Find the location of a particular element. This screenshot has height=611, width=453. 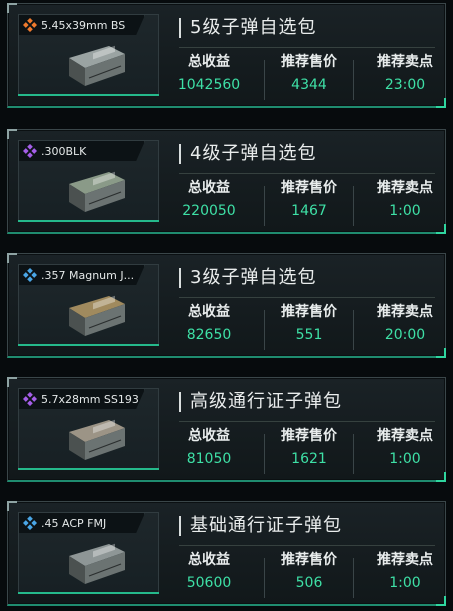

total-profit-column: 总收益 82650 is located at coordinates (209, 323).